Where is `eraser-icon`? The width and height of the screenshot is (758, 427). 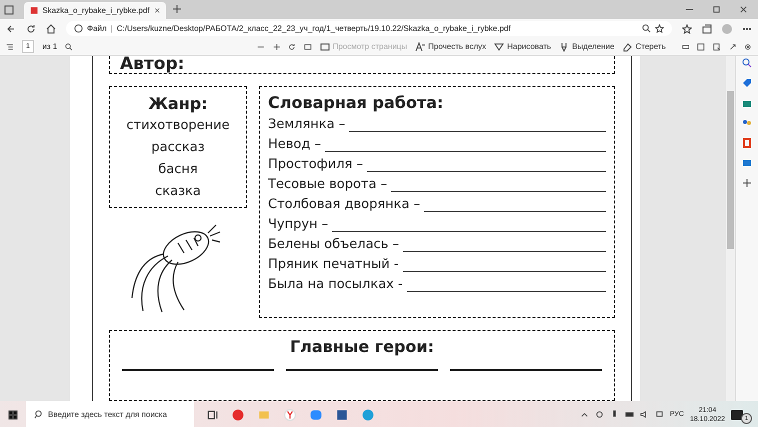
eraser-icon is located at coordinates (627, 47).